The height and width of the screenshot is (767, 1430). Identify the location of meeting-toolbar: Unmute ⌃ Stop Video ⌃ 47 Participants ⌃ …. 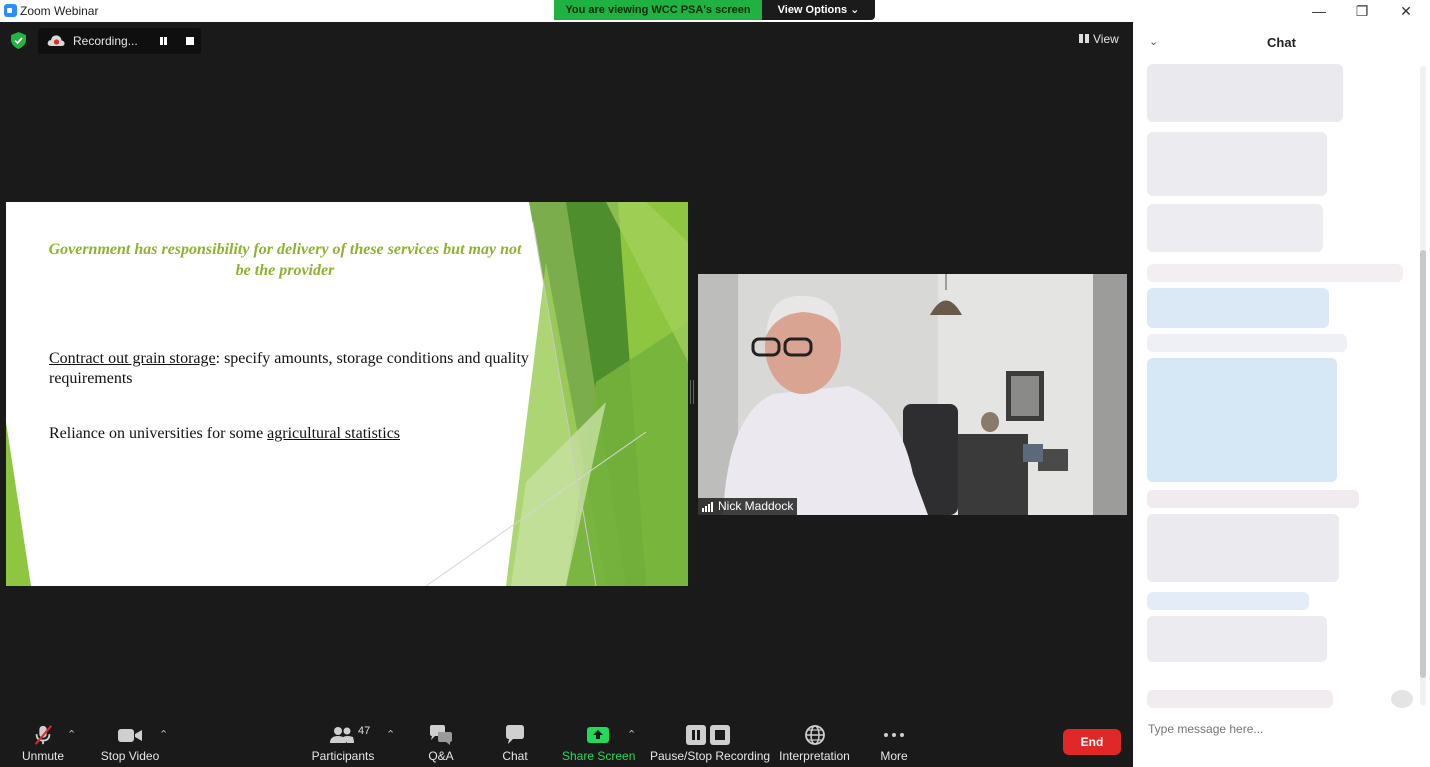
(566, 740).